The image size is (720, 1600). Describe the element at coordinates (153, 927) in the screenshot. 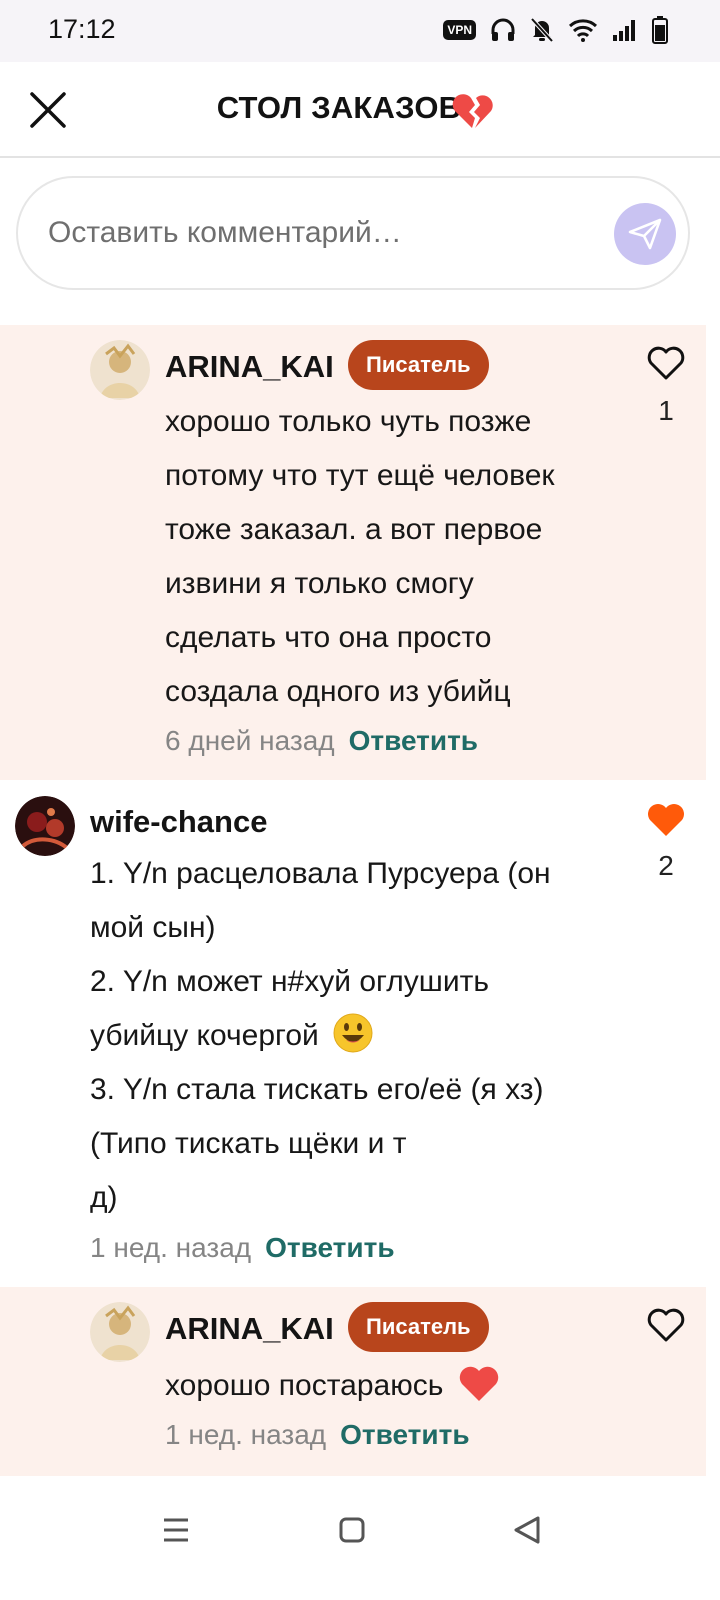

I see `comment-line: мой сын)` at that location.